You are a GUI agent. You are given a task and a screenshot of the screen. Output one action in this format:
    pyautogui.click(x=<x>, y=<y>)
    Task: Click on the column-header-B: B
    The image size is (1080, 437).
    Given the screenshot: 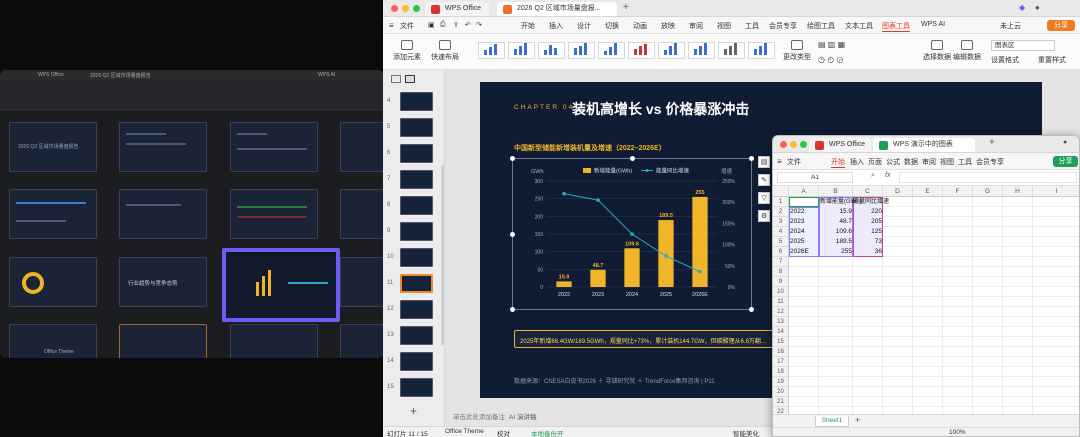 What is the action you would take?
    pyautogui.click(x=836, y=191)
    